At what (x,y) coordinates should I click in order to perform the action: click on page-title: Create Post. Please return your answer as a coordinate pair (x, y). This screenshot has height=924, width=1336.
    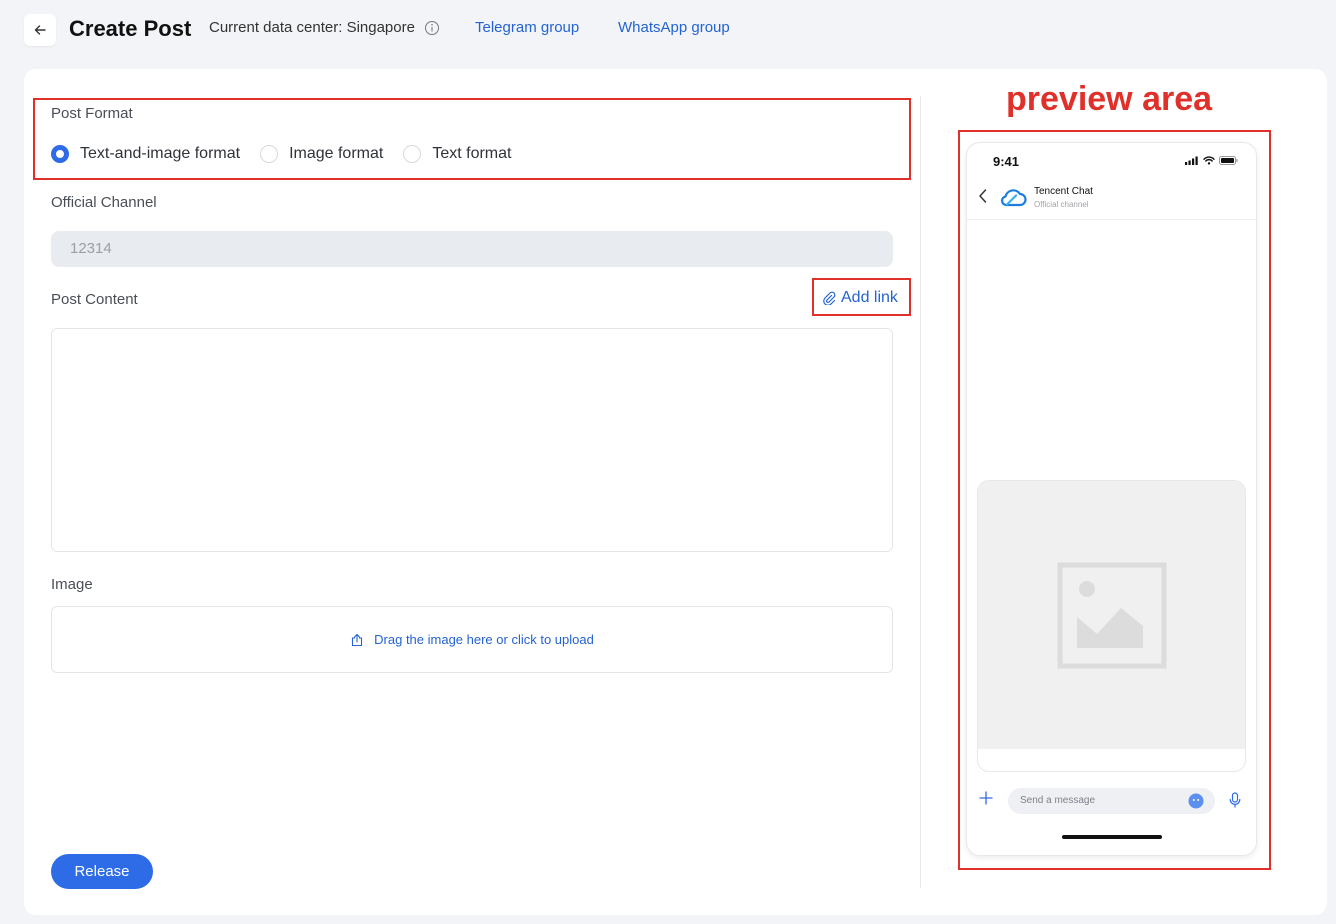
    Looking at the image, I should click on (130, 28).